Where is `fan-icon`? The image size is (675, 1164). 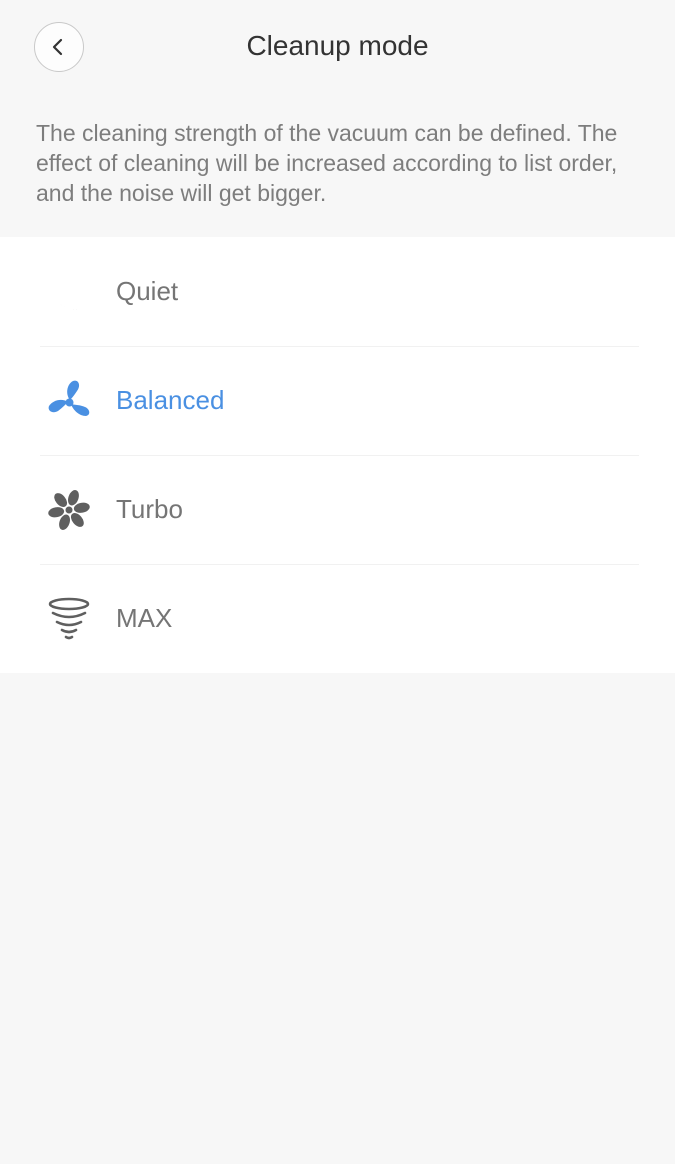 fan-icon is located at coordinates (69, 401).